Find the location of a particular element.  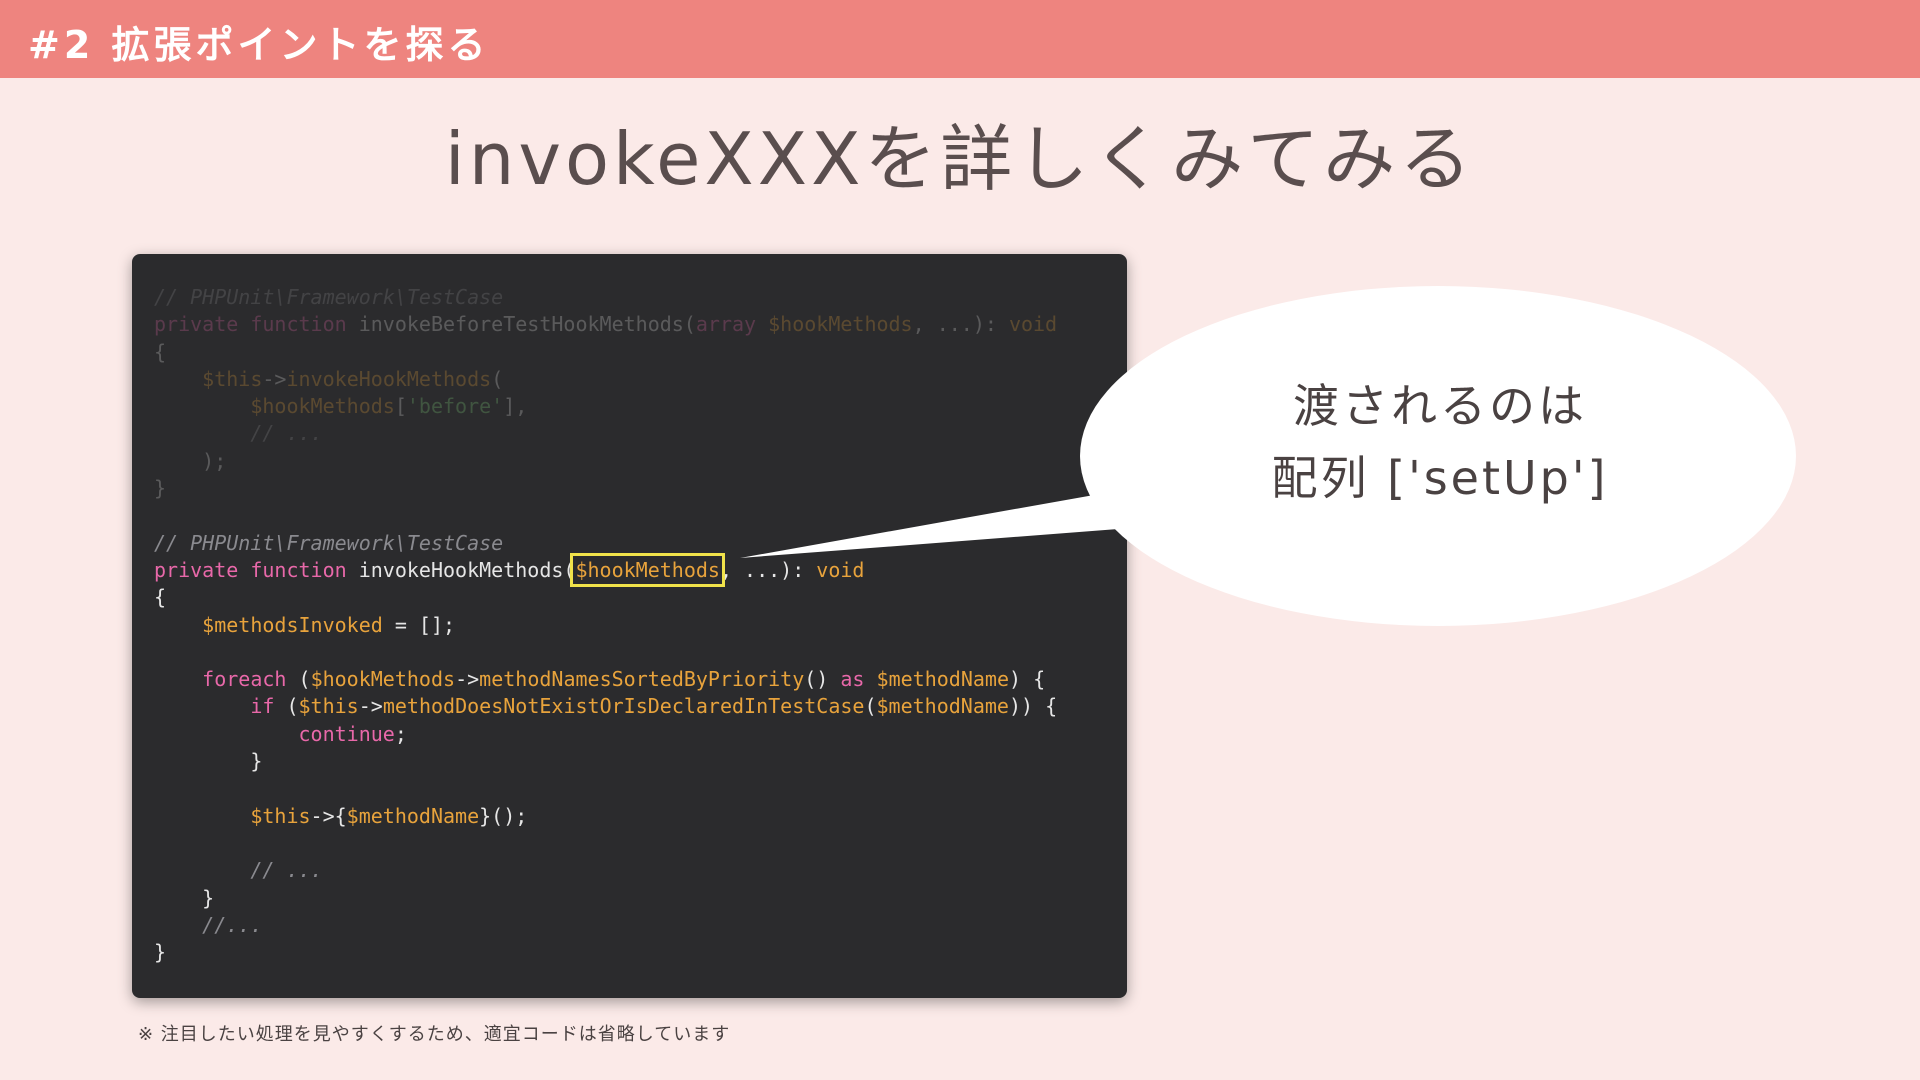

bubble-text: 渡されるのは 配列 ['setUp'] is located at coordinates (1440, 442).